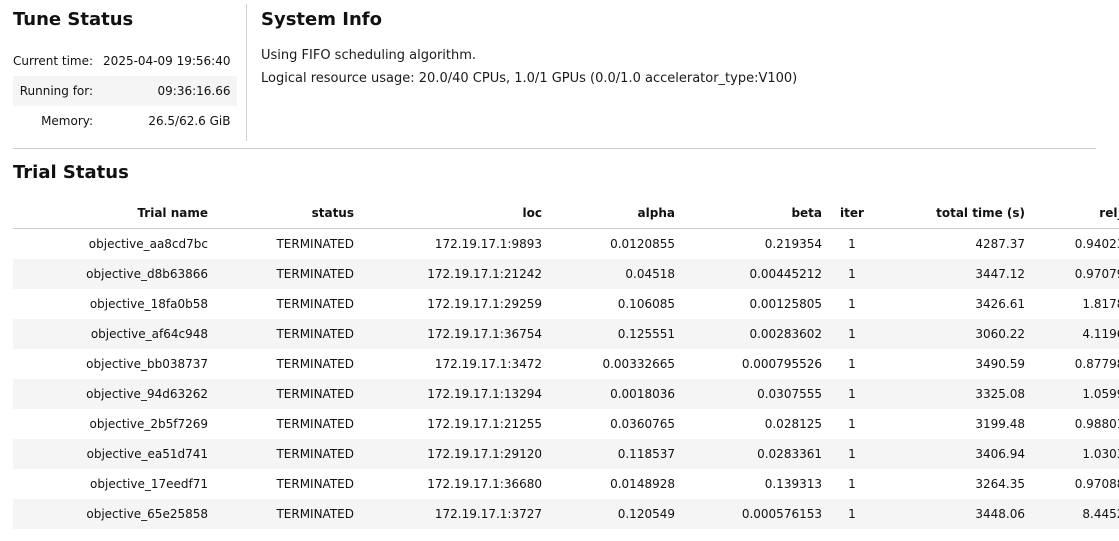 This screenshot has height=541, width=1119. What do you see at coordinates (754, 454) in the screenshot?
I see `beta-cell: 0.0283361` at bounding box center [754, 454].